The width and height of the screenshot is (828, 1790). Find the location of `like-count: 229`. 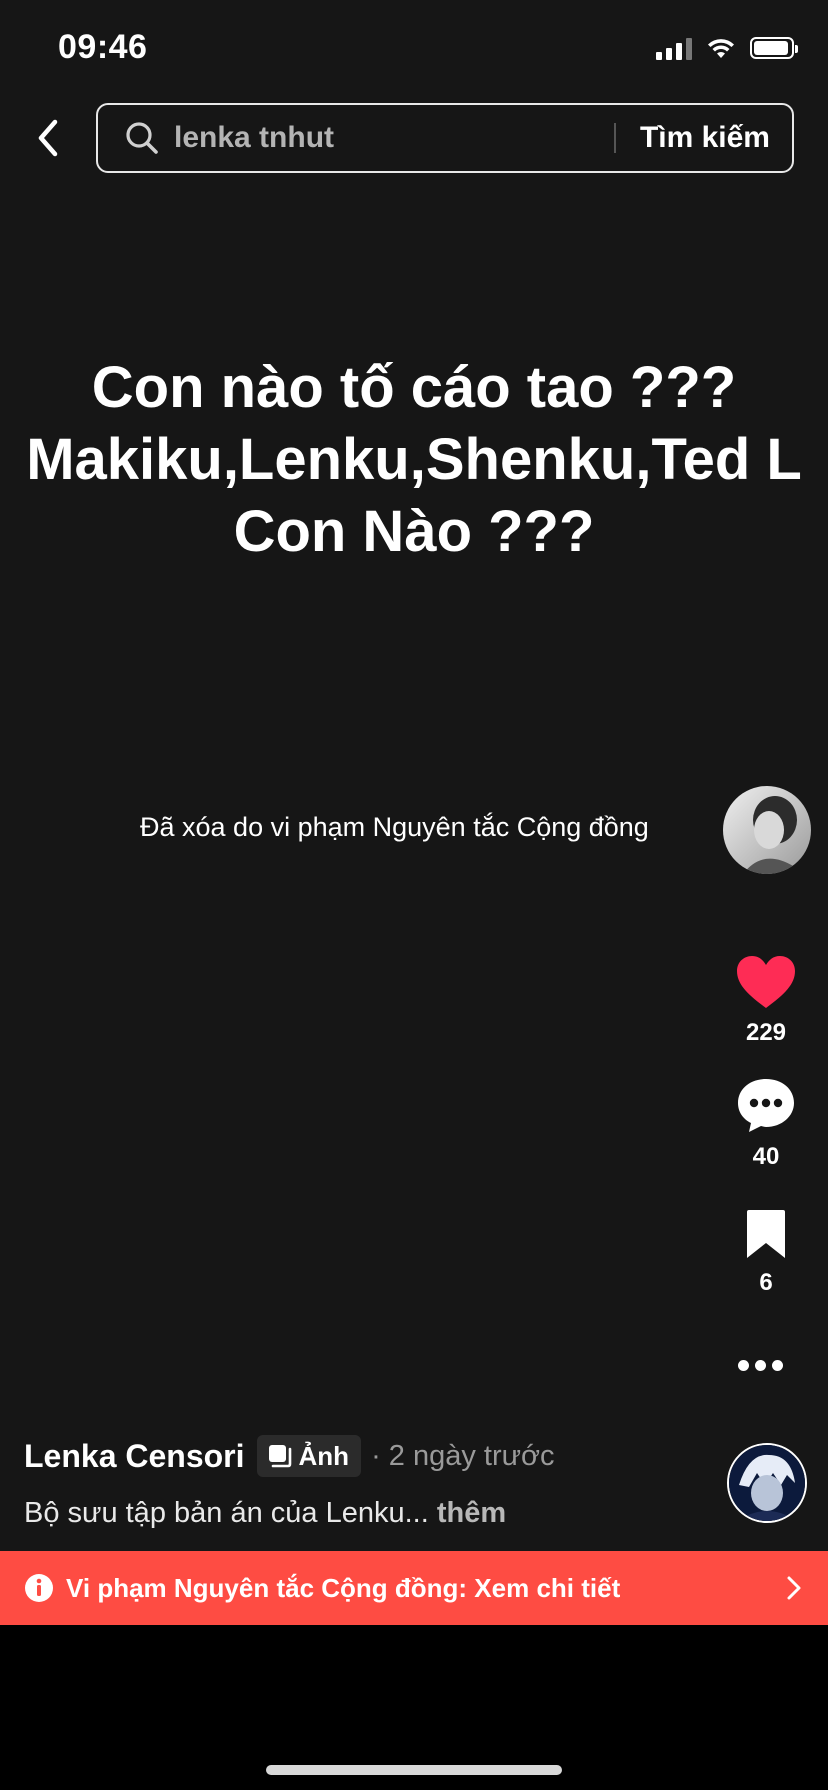

like-count: 229 is located at coordinates (766, 1032).